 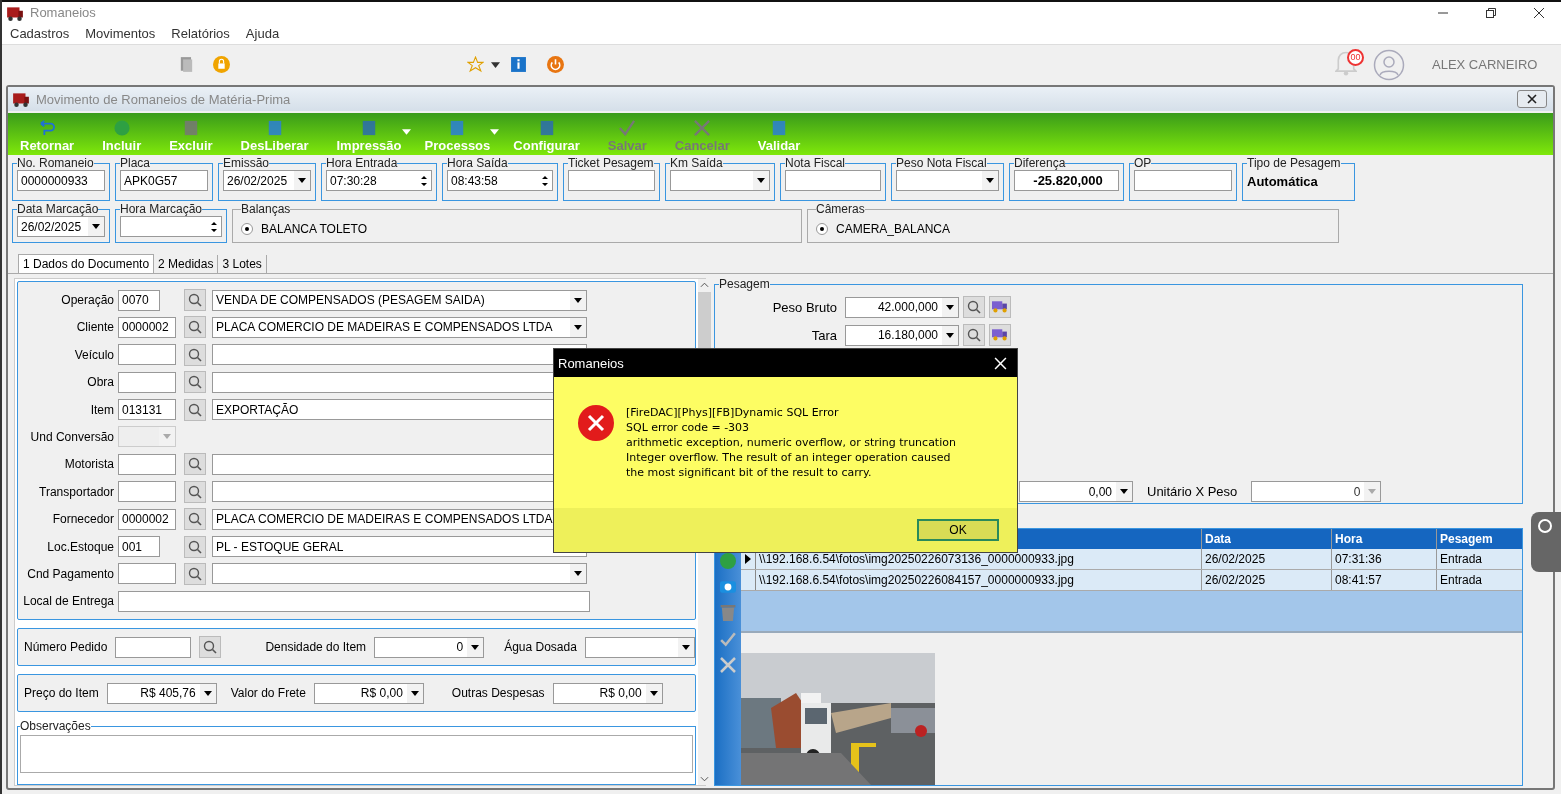 What do you see at coordinates (71, 436) in the screenshot?
I see `field-label: Und Conversão` at bounding box center [71, 436].